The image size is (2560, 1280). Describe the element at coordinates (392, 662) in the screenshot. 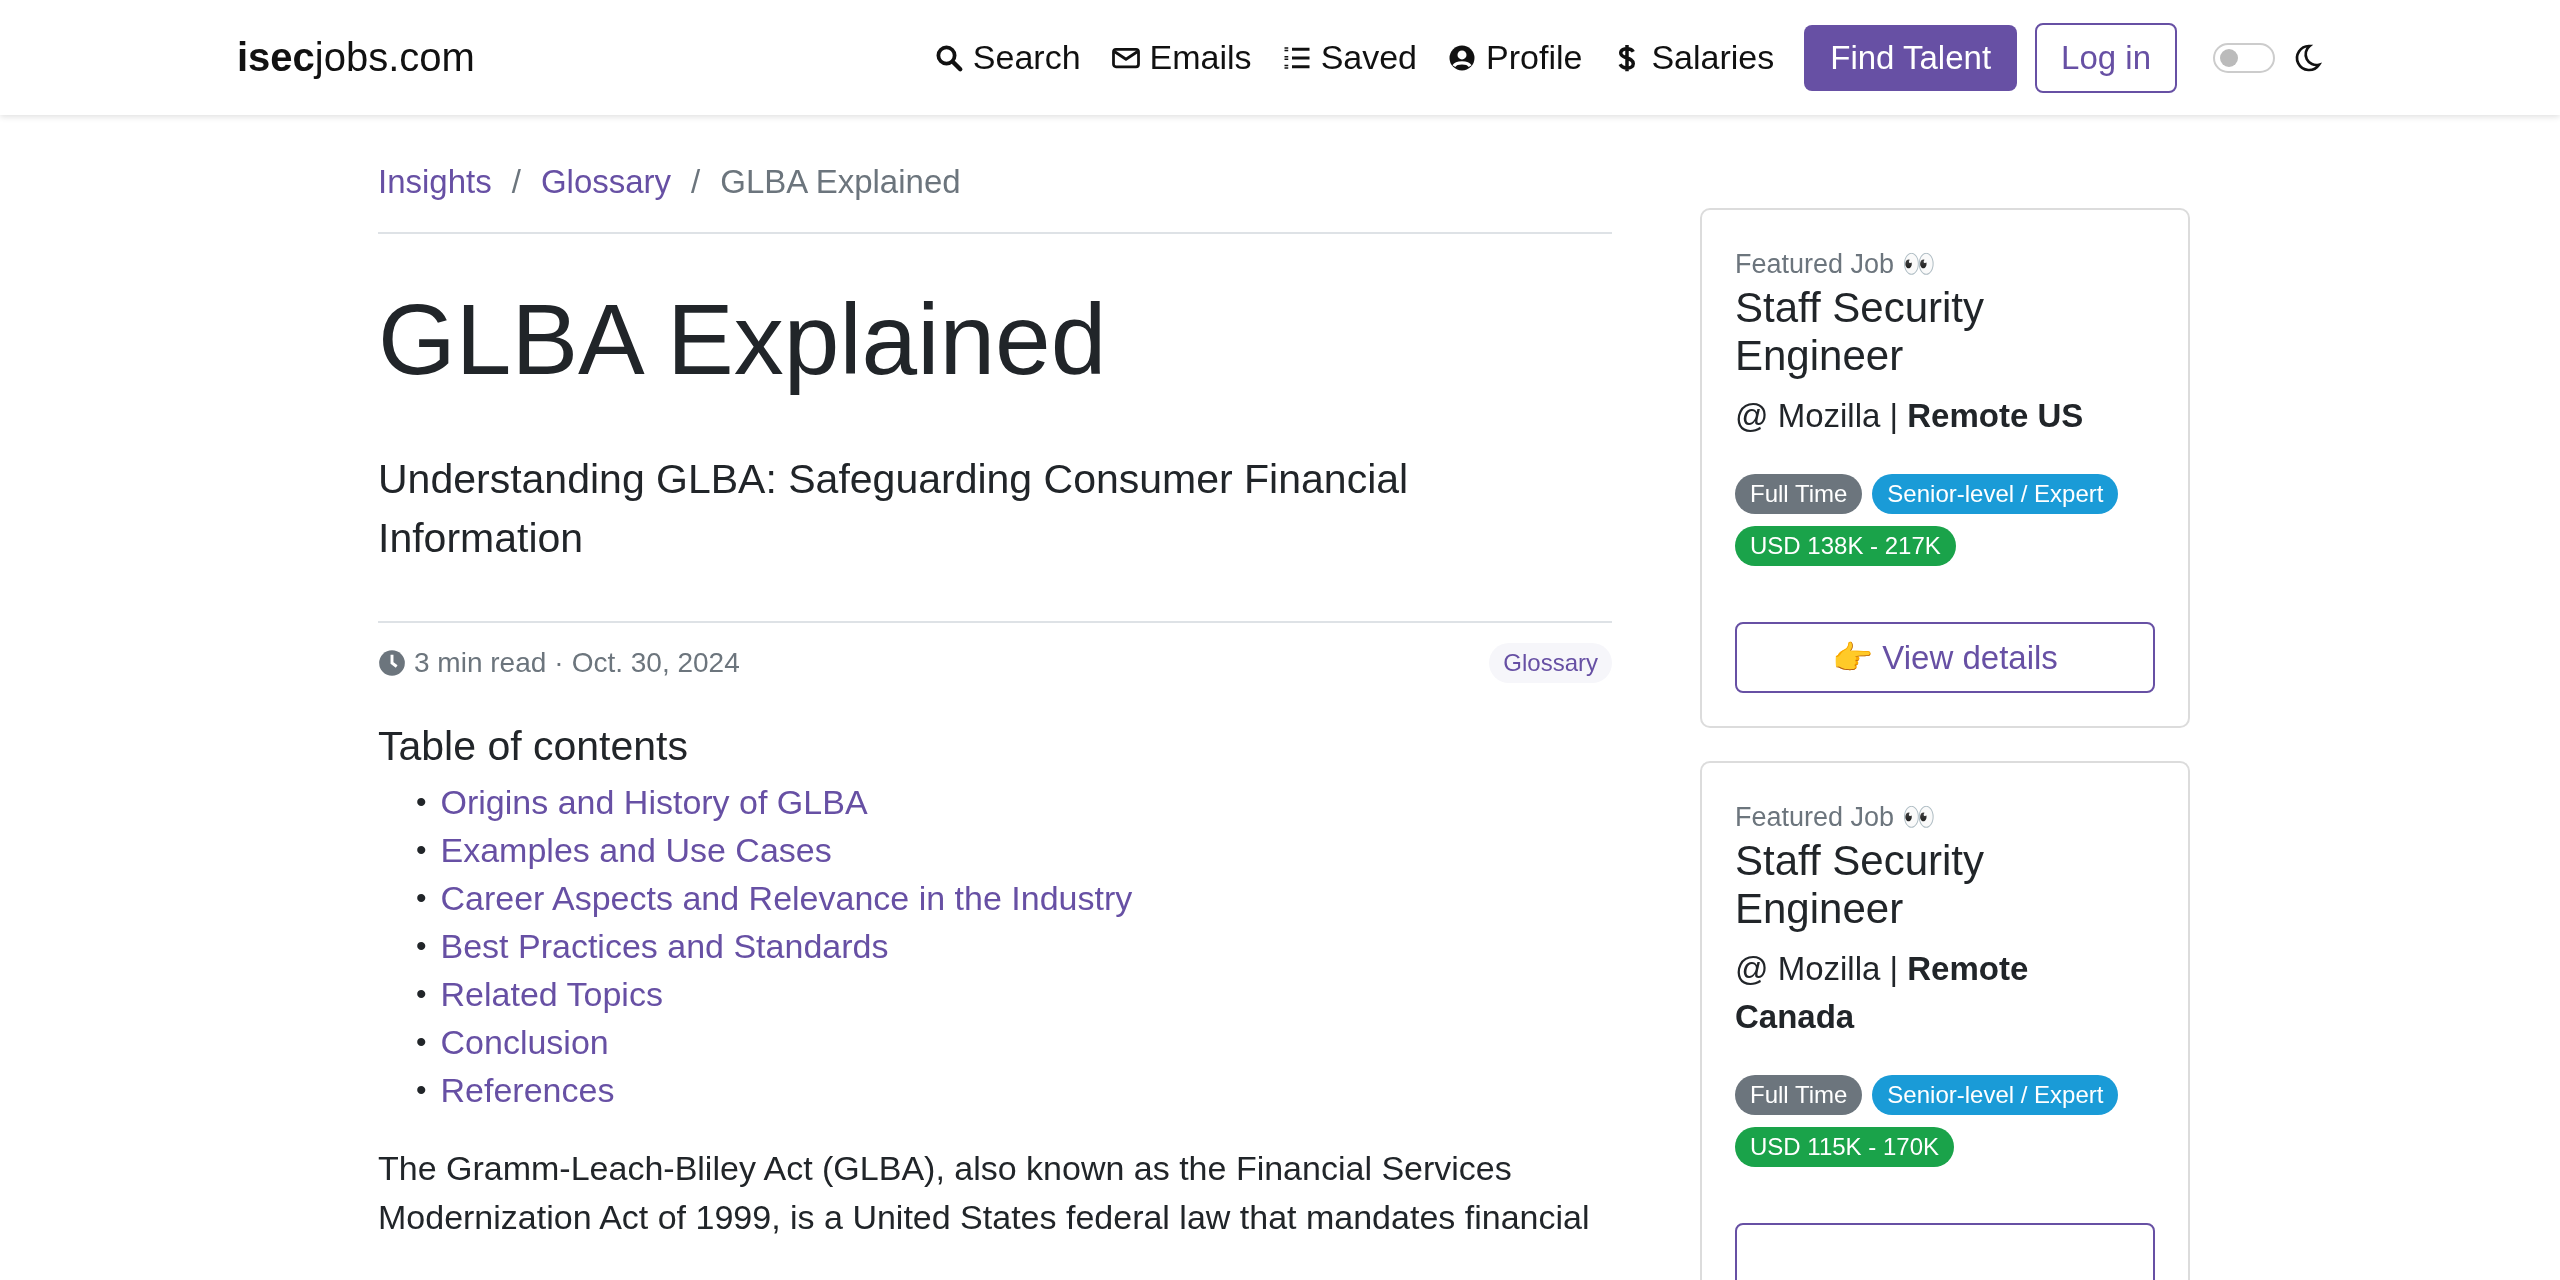

I see `clock-icon` at that location.